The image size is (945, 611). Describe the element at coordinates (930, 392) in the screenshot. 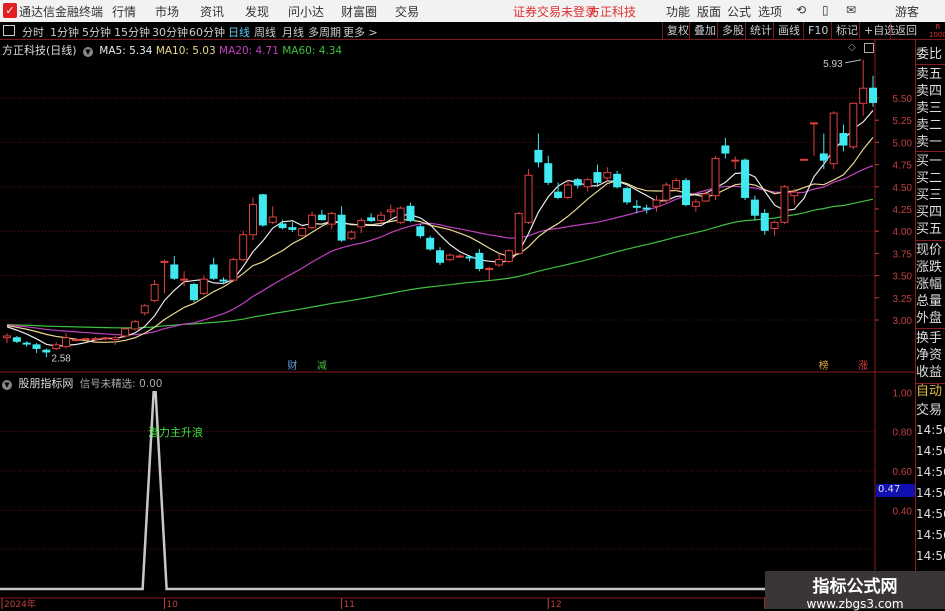

I see `auto-label: 自动` at that location.